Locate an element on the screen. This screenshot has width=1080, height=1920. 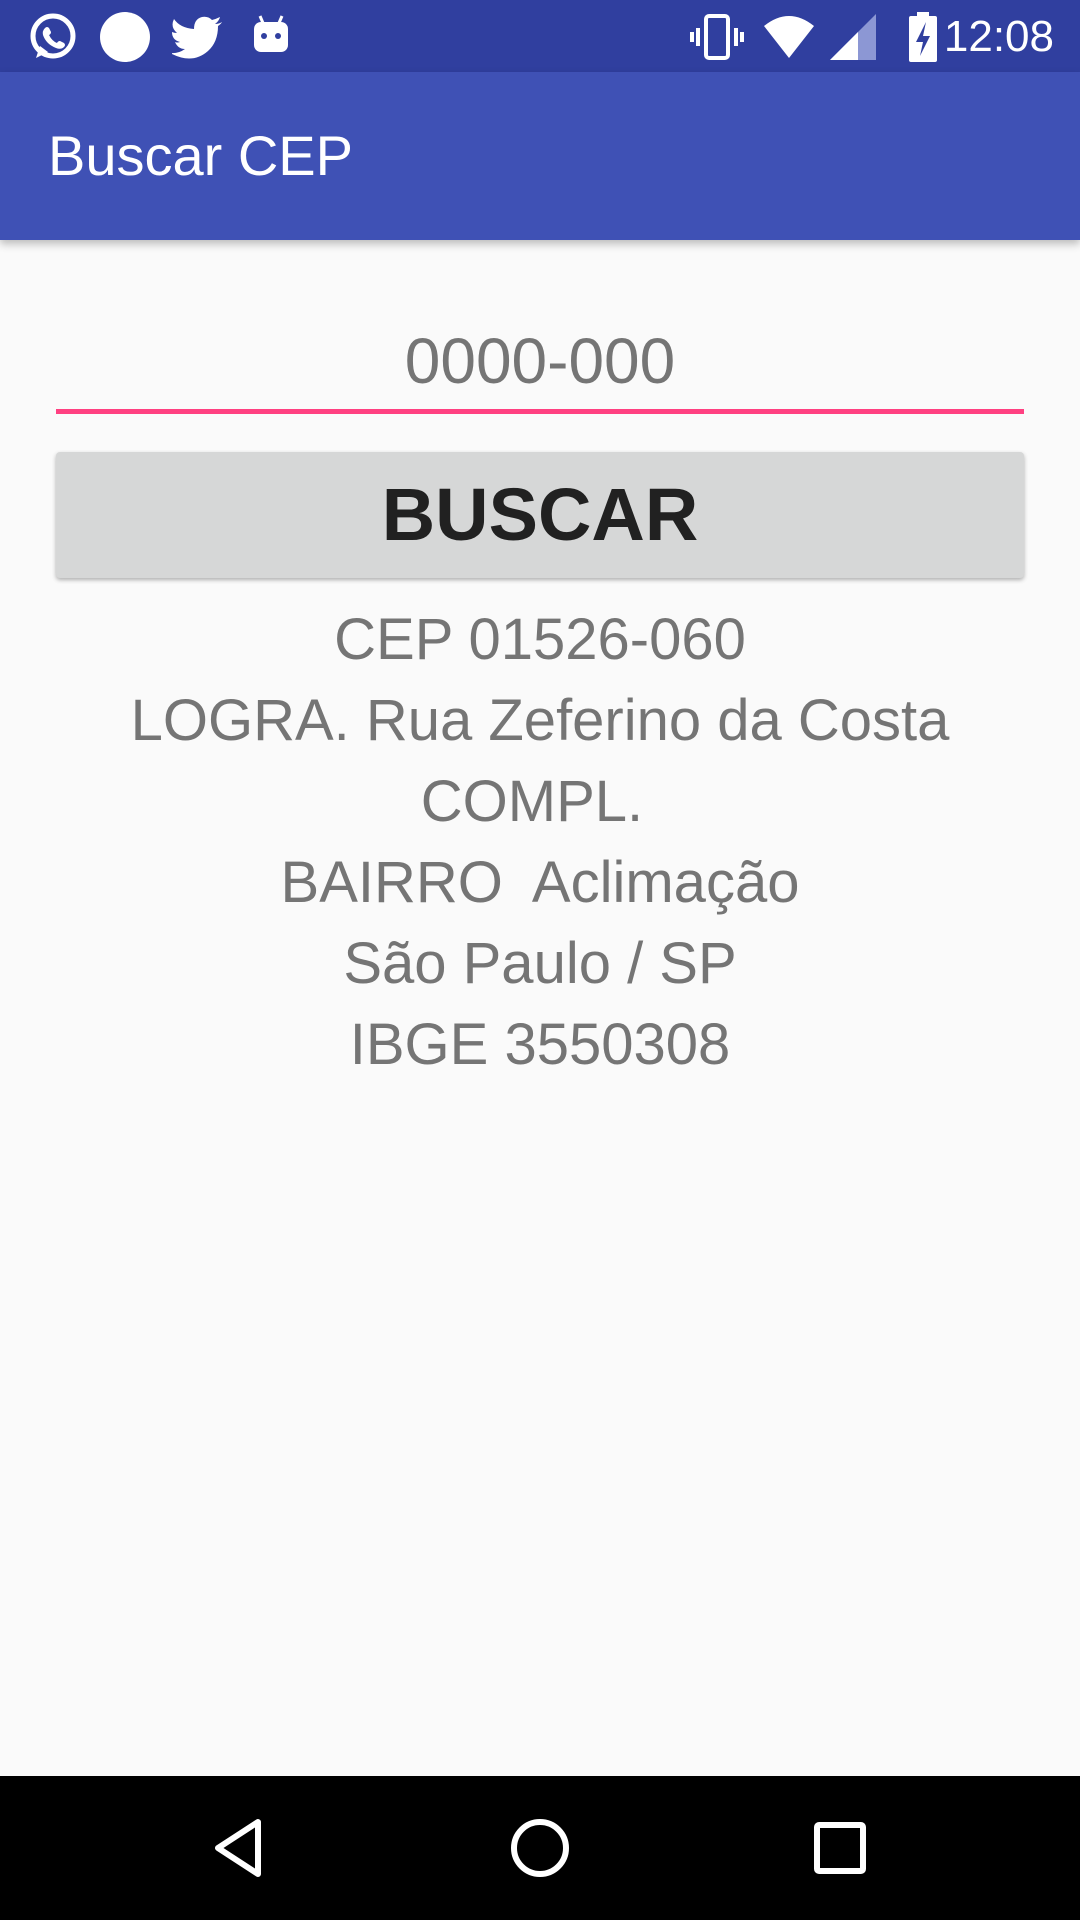
search-button: BUSCAR is located at coordinates (540, 515).